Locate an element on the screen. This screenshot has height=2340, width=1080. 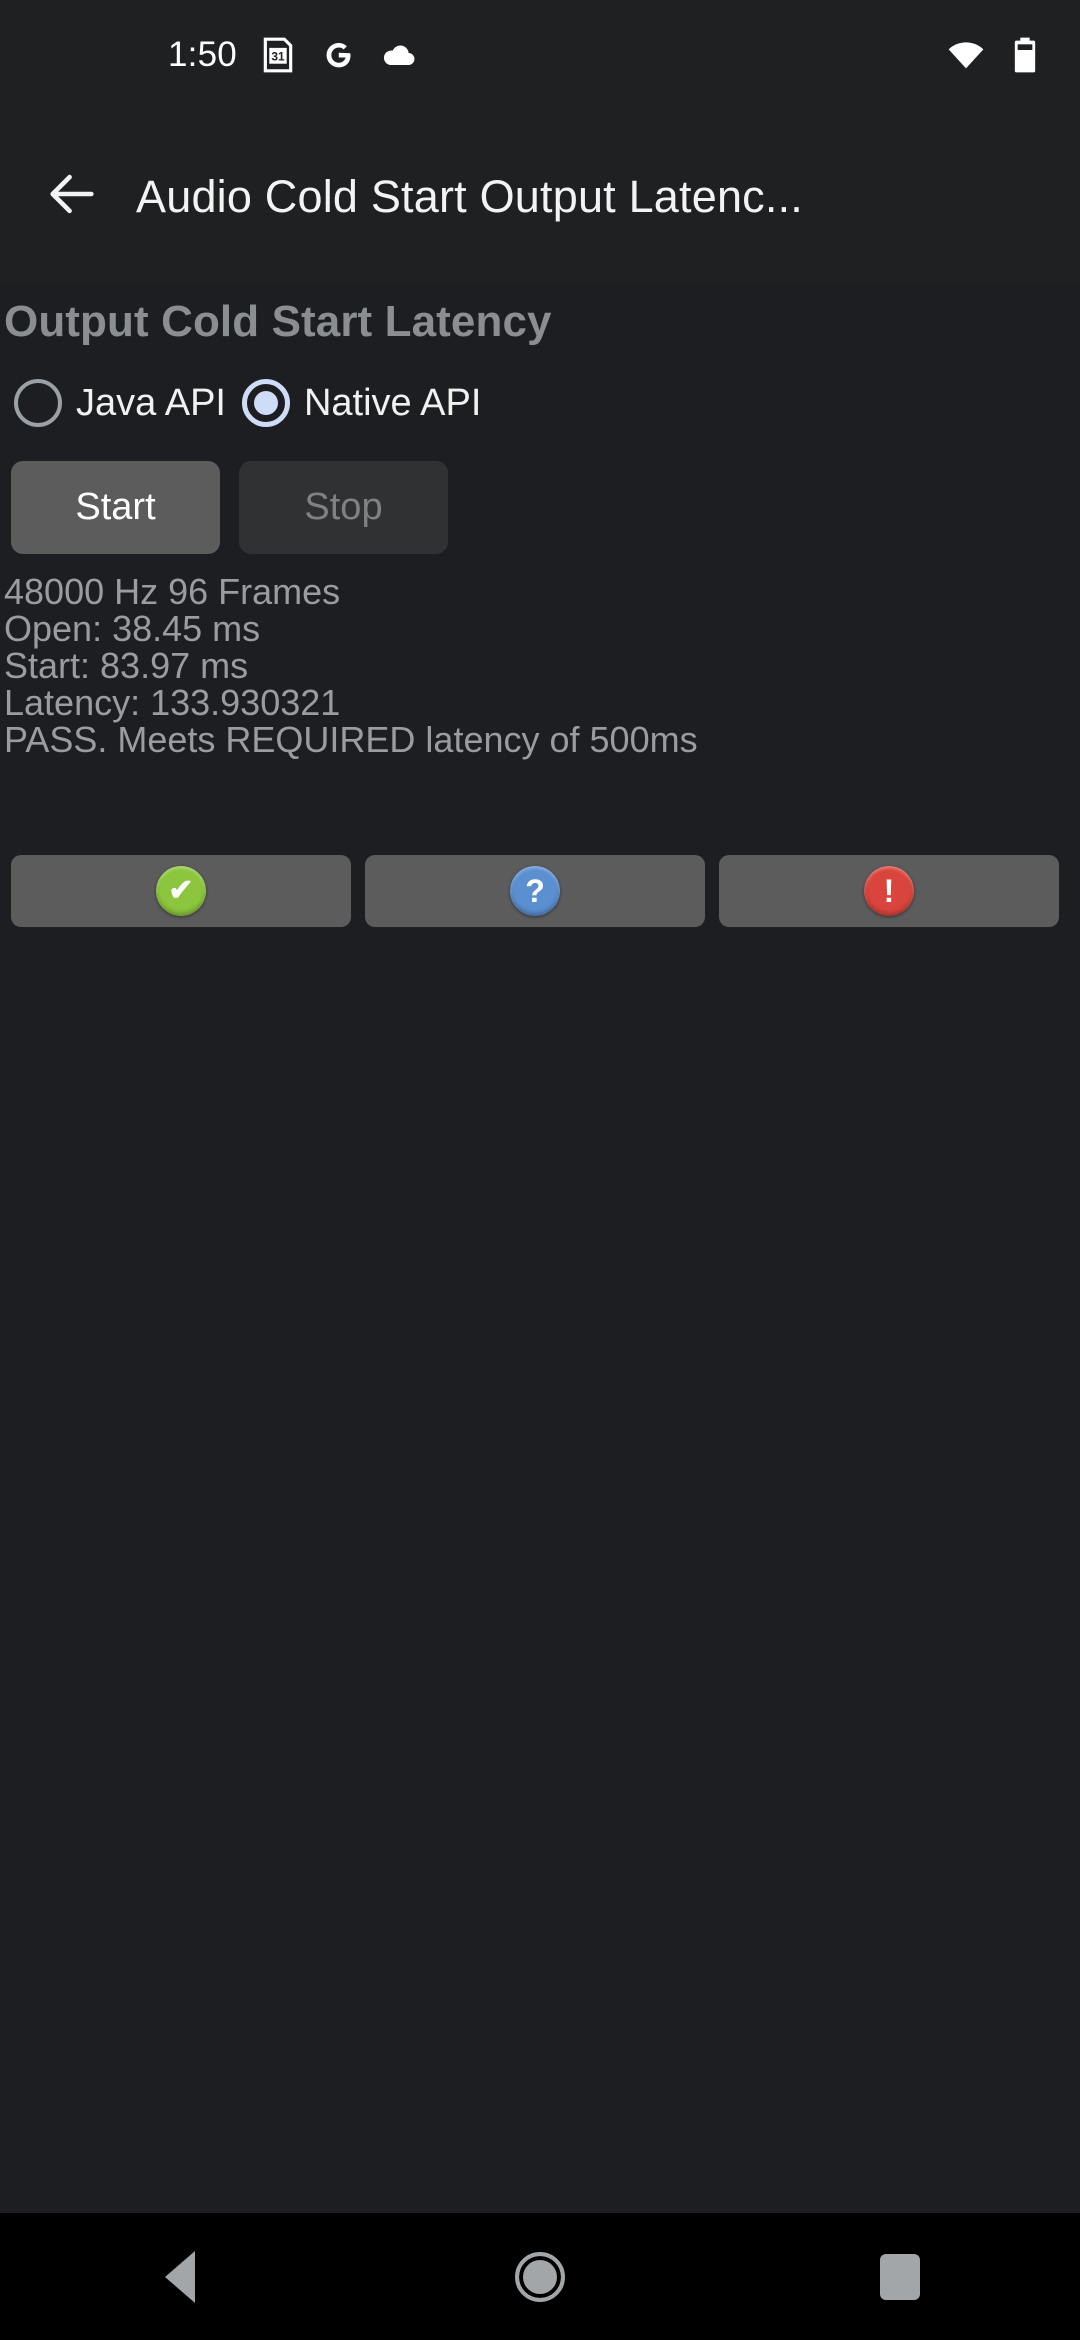
transport-button-row: Start Stop is located at coordinates (229, 507).